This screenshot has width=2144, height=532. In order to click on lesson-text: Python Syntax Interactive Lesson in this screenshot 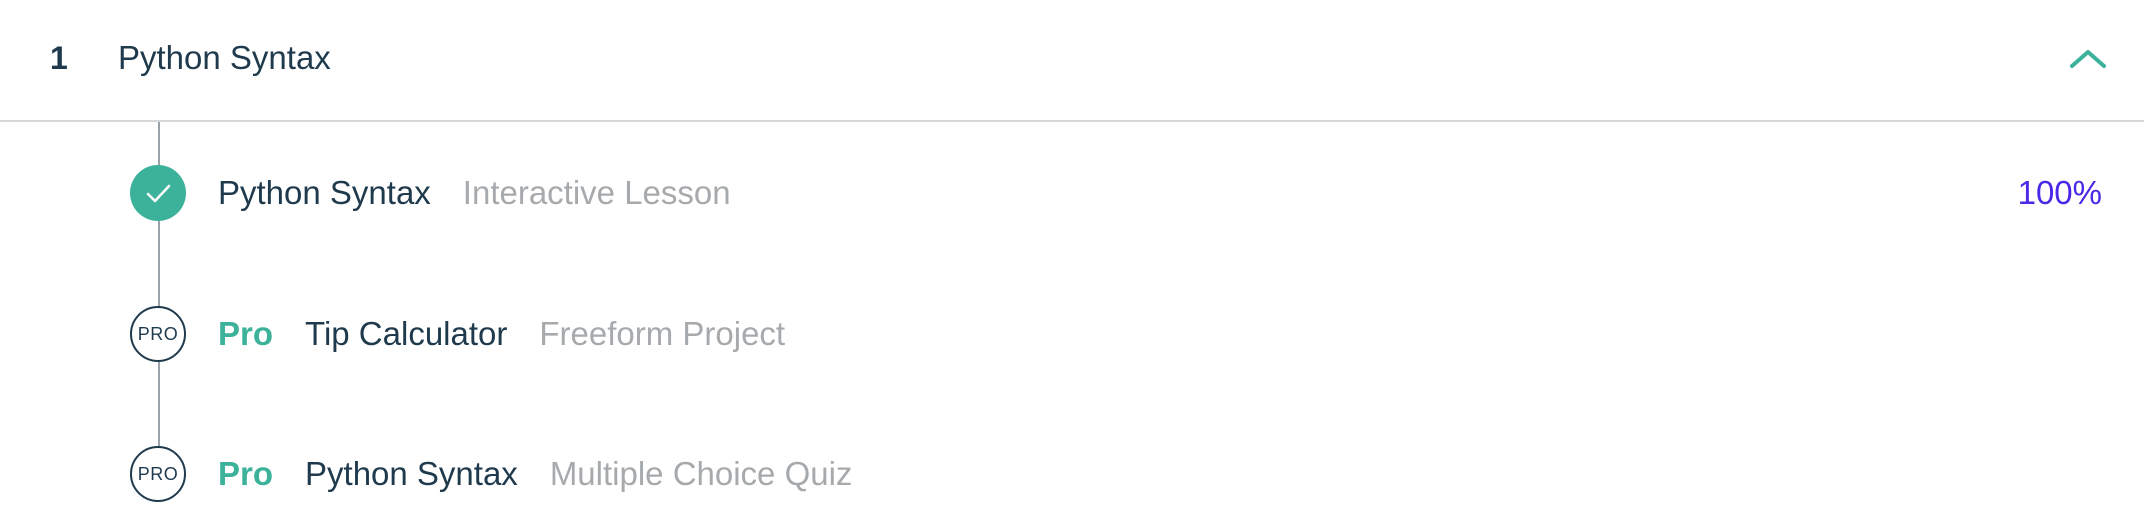, I will do `click(474, 193)`.